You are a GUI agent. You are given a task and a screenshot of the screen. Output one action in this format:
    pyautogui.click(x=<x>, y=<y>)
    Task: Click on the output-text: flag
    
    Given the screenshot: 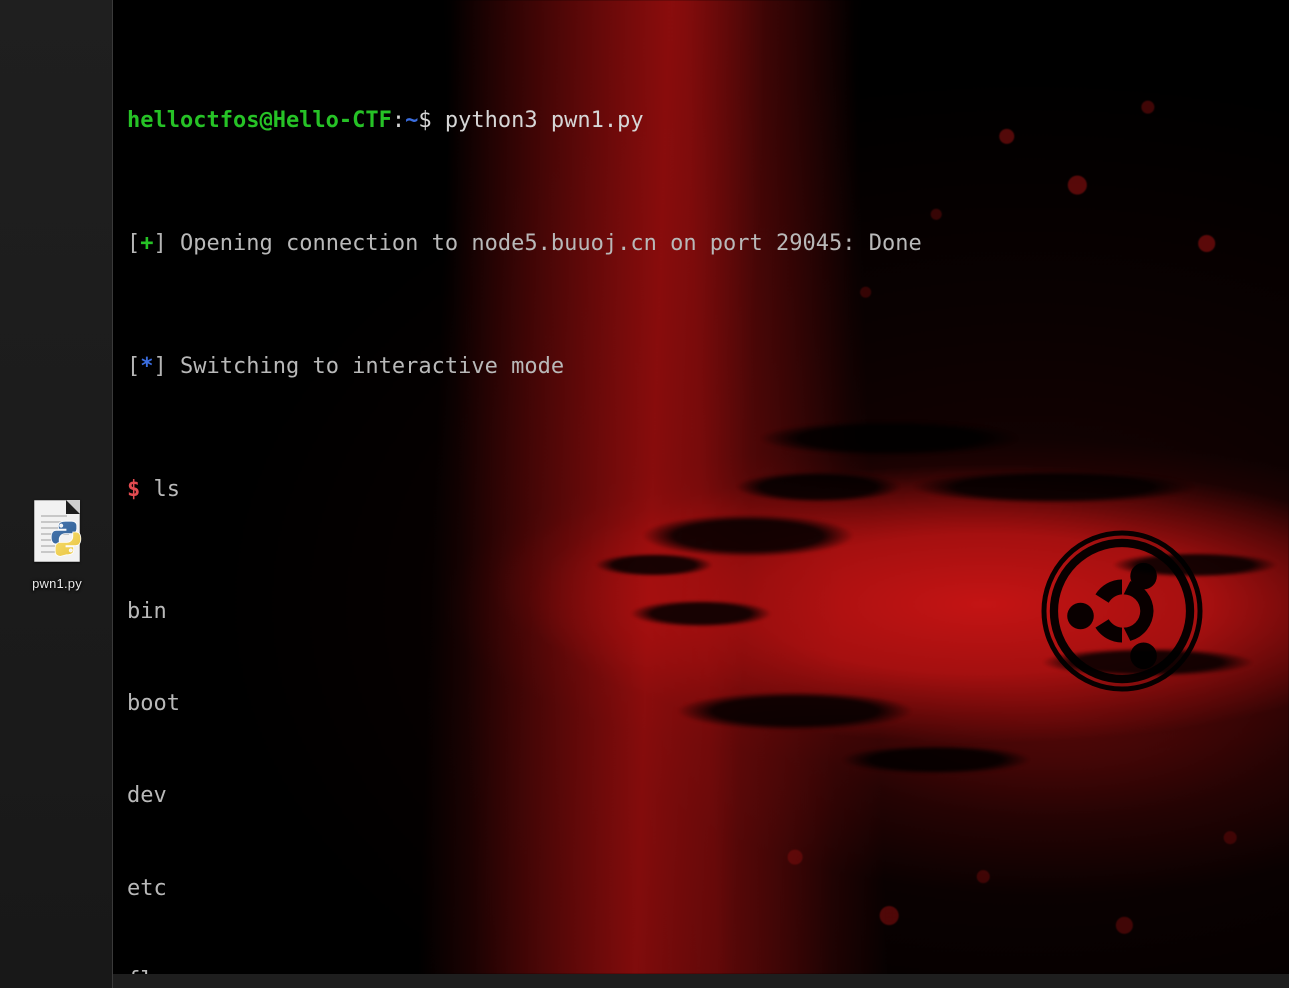 What is the action you would take?
    pyautogui.click(x=153, y=971)
    